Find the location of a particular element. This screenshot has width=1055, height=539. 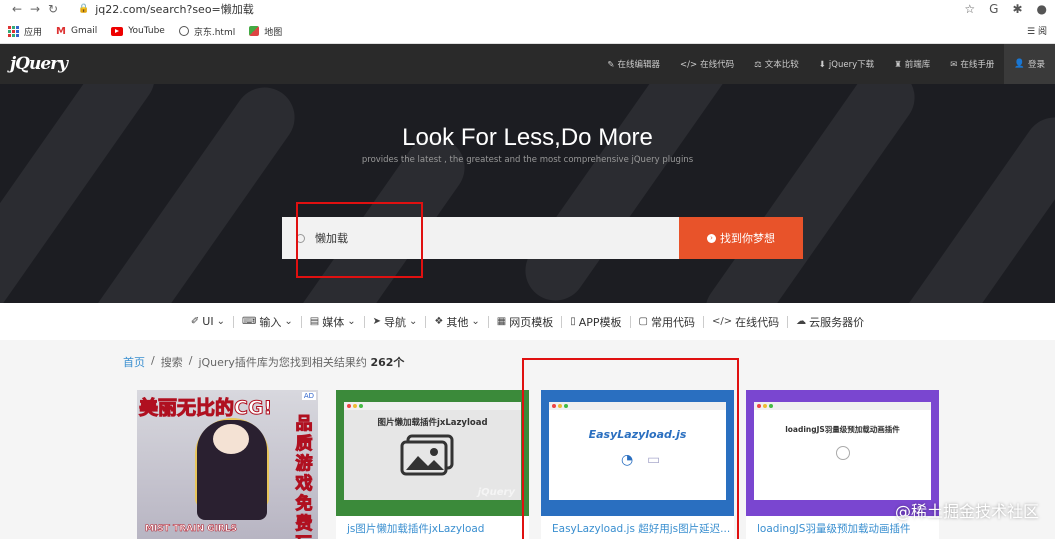

back-icon: ← is located at coordinates (17, 9).